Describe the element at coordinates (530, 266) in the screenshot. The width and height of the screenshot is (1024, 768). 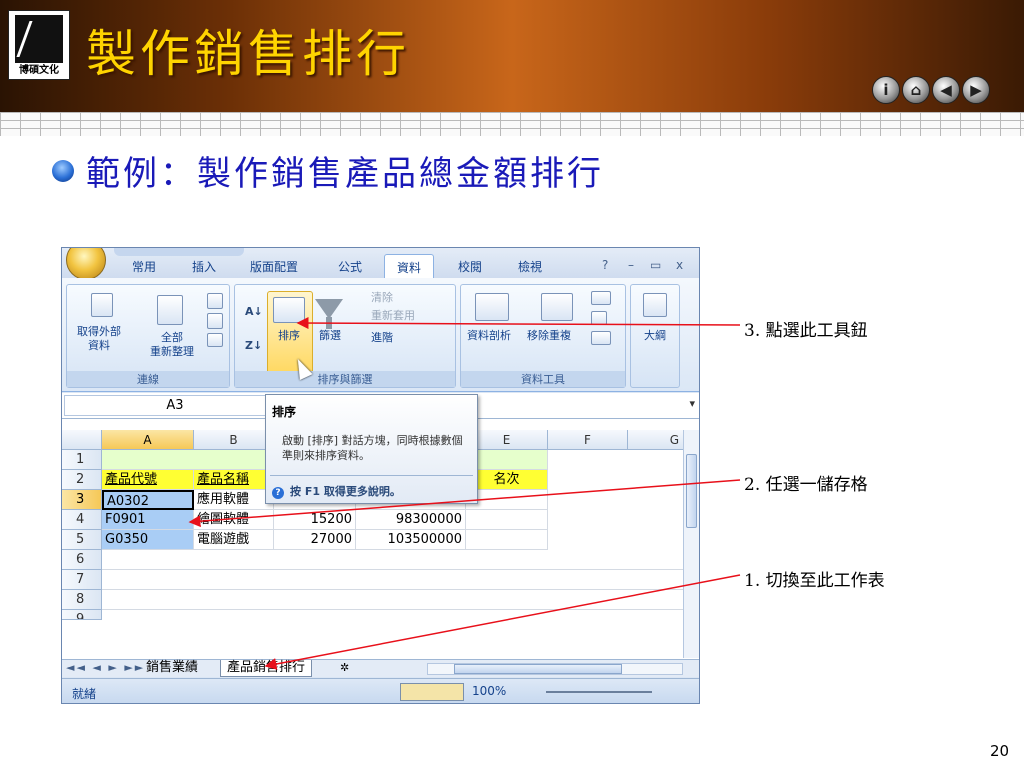
I see `tab-view: 檢視` at that location.